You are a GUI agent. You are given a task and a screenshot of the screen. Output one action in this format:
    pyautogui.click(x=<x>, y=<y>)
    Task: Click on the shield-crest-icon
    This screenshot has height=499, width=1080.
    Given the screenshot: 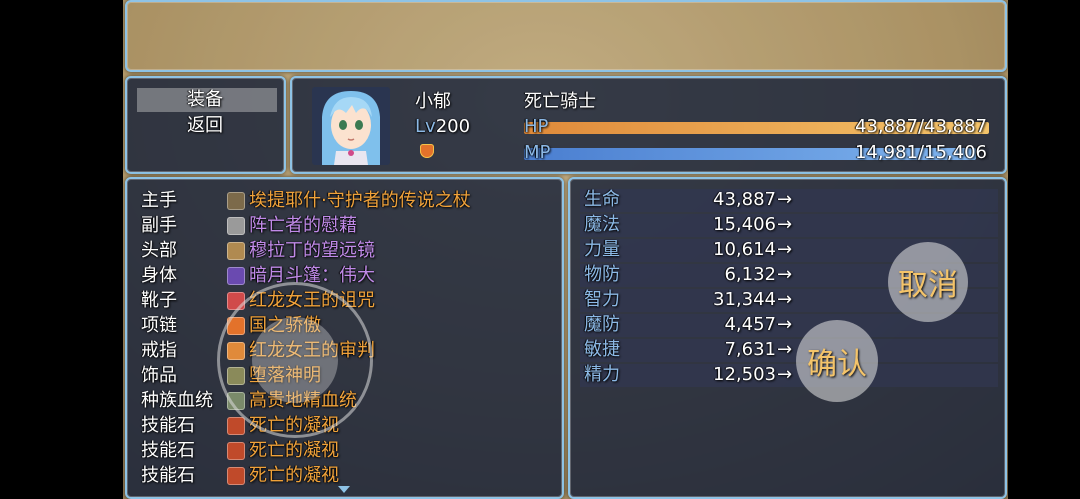 What is the action you would take?
    pyautogui.click(x=427, y=151)
    